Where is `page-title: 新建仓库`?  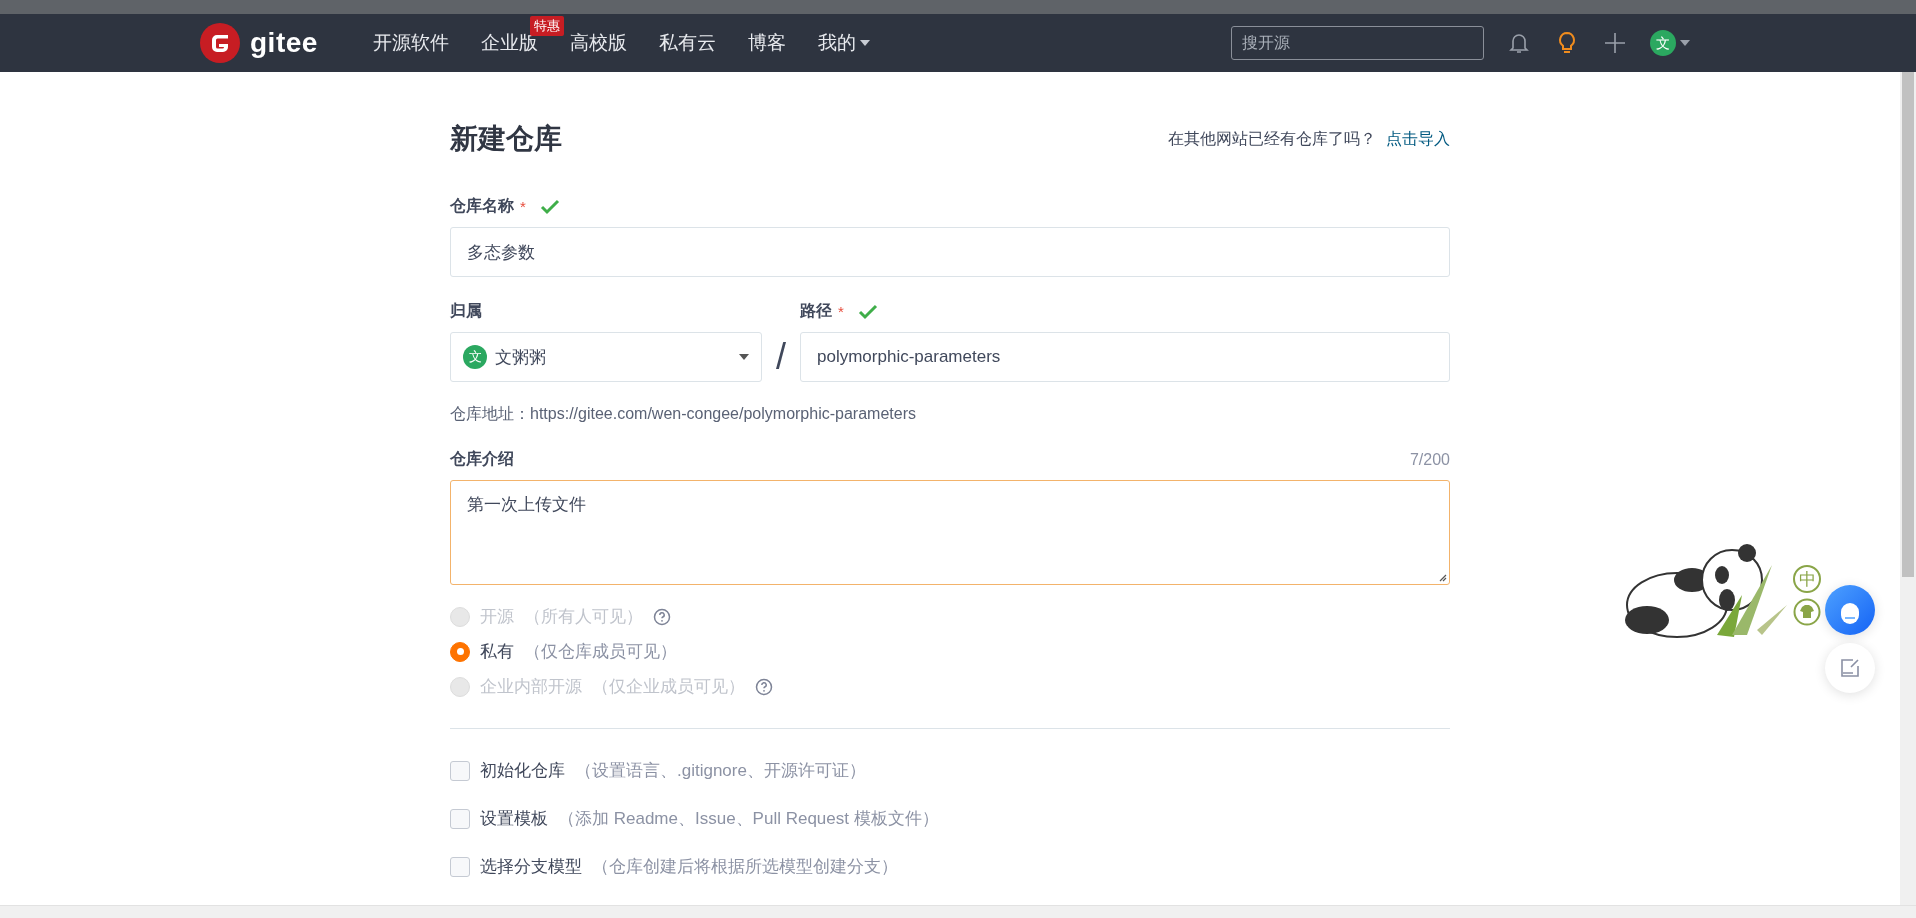
page-title: 新建仓库 is located at coordinates (506, 139).